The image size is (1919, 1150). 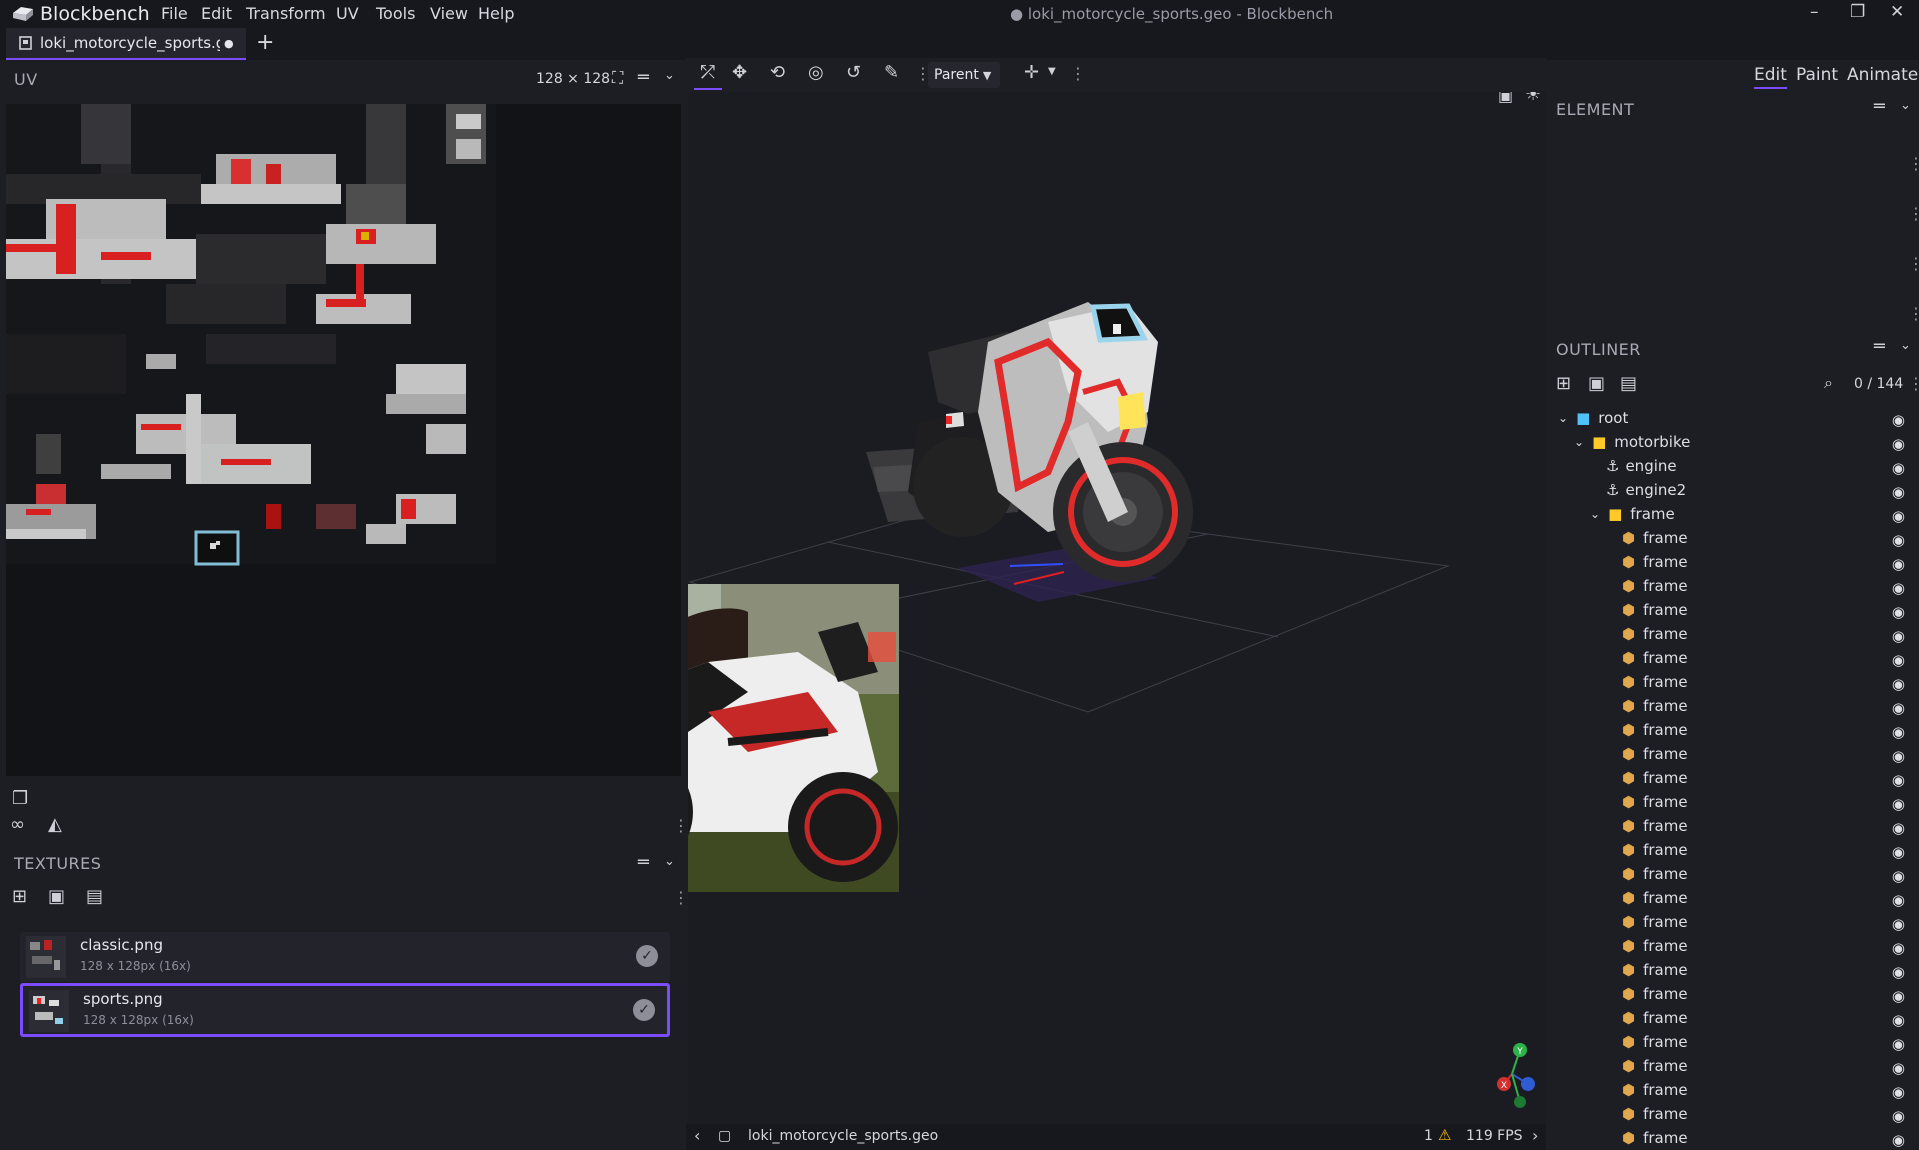 What do you see at coordinates (1733, 442) in the screenshot?
I see `outliner-group-motorbike: ⌄ ■ motorbike ◉` at bounding box center [1733, 442].